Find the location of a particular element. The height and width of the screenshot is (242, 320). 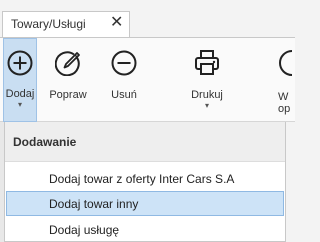

delete-button: Usuń is located at coordinates (124, 69).